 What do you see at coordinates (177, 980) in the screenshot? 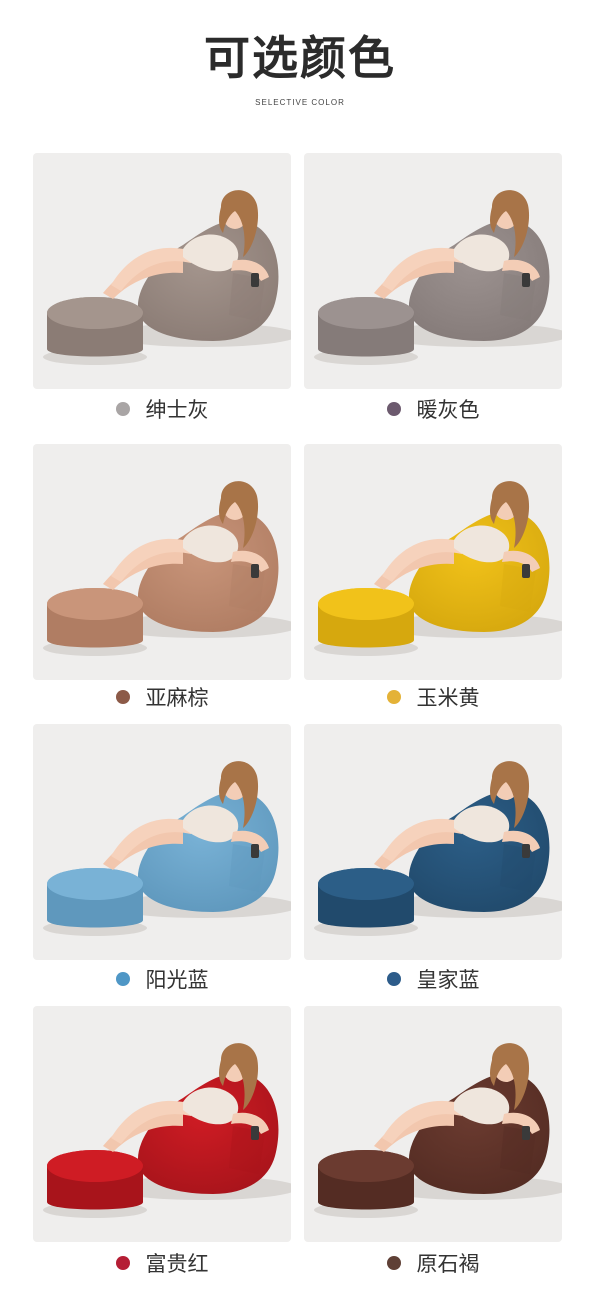
I see `color-option-label: 阳光蓝` at bounding box center [177, 980].